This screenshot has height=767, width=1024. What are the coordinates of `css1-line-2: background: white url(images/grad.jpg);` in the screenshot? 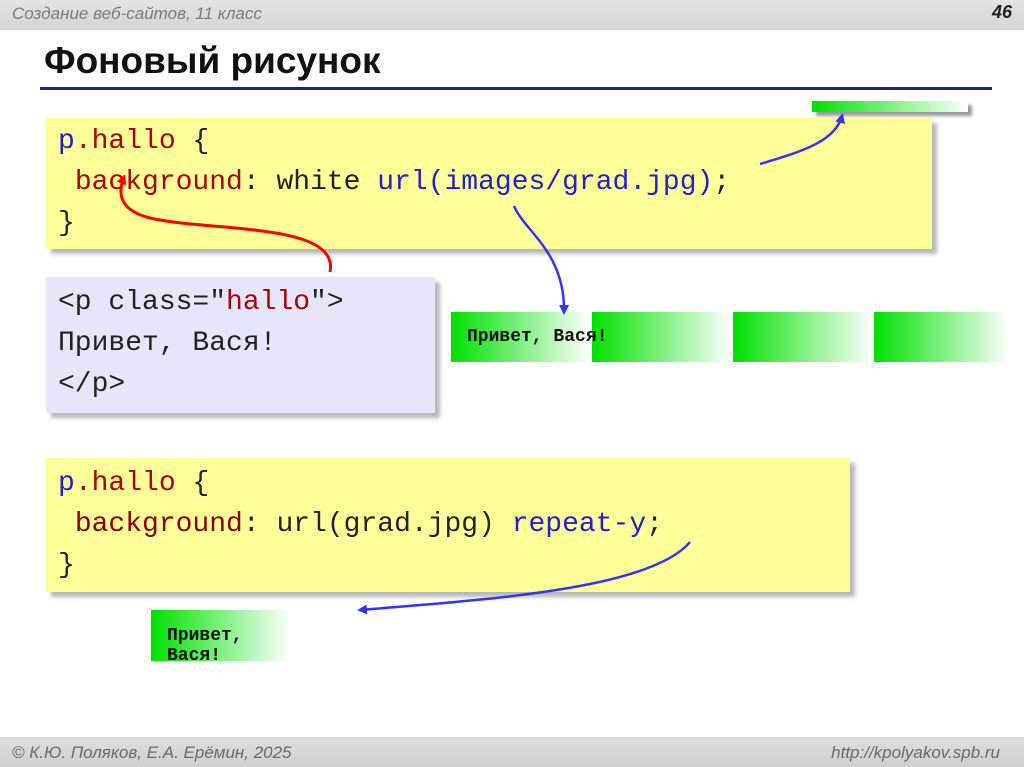 It's located at (495, 182).